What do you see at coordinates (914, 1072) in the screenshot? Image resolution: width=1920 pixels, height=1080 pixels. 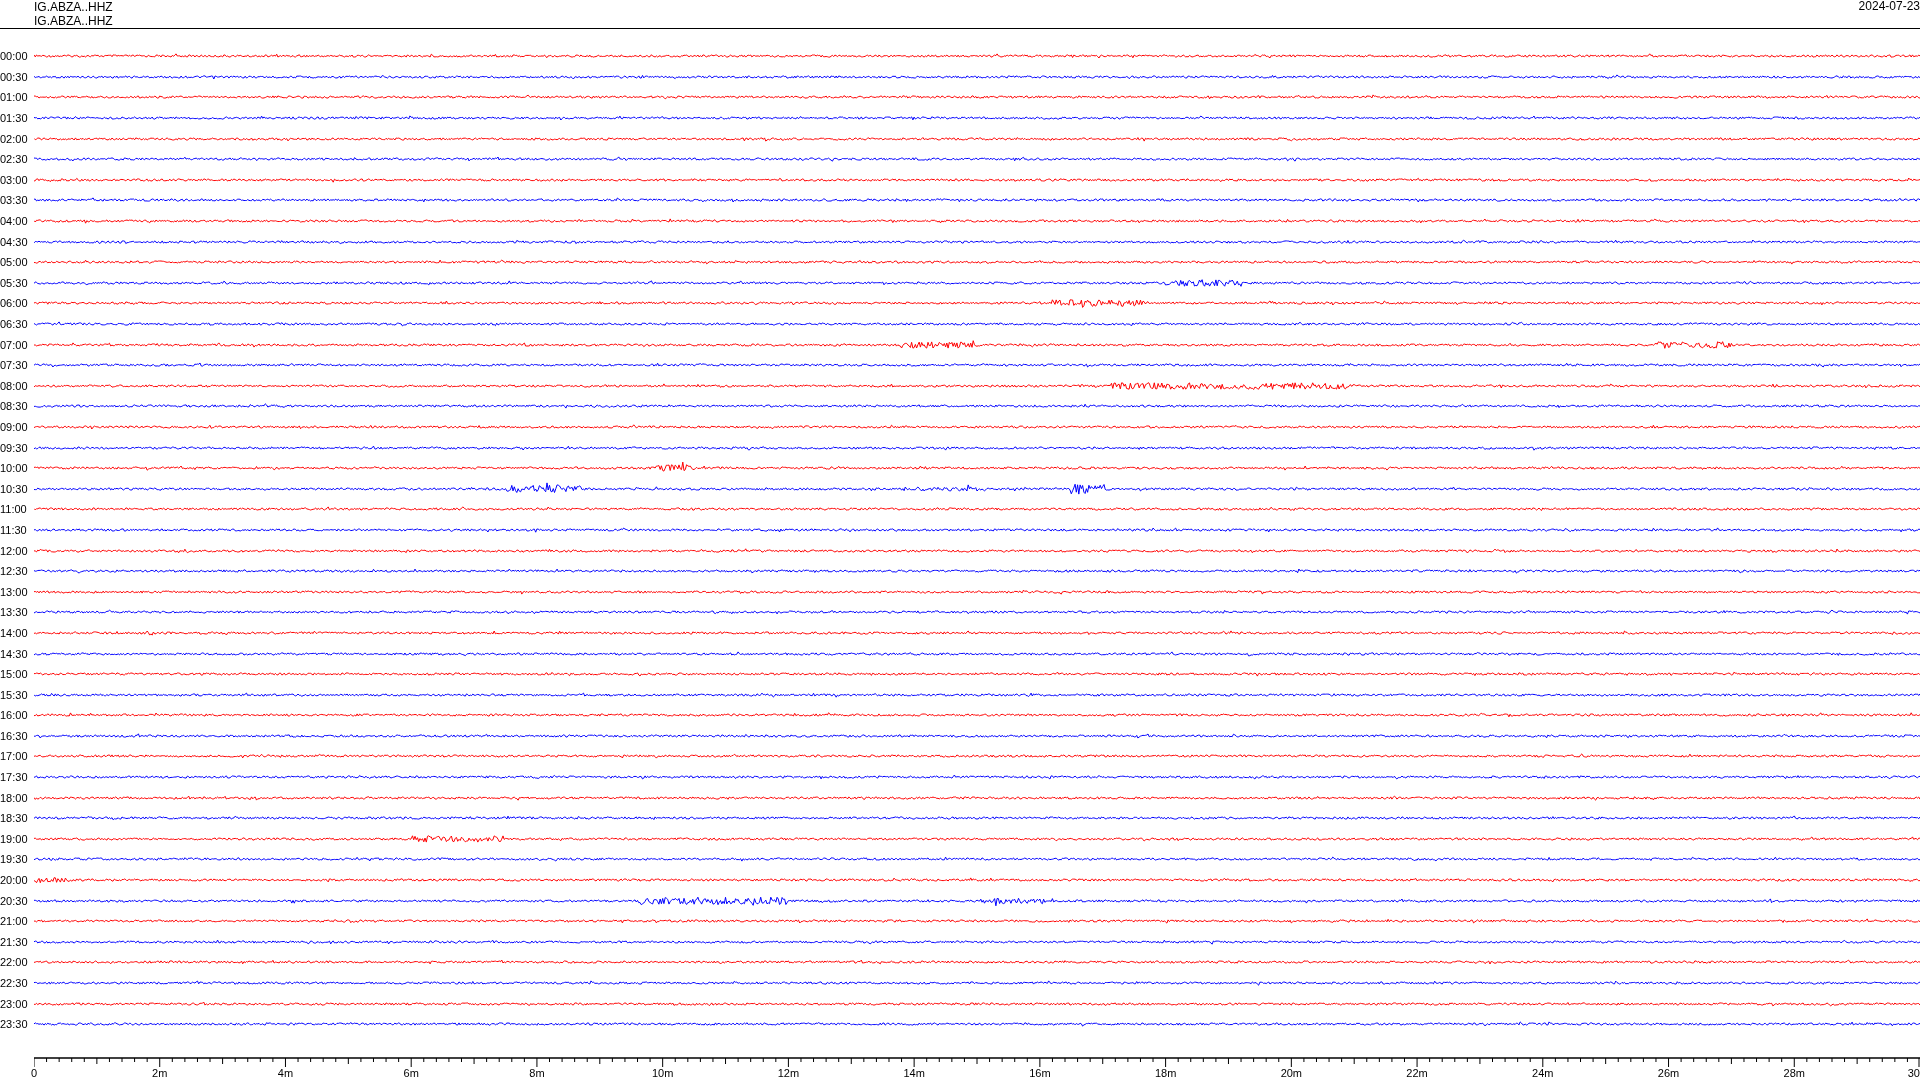 I see `axis-tick-label: 14m` at bounding box center [914, 1072].